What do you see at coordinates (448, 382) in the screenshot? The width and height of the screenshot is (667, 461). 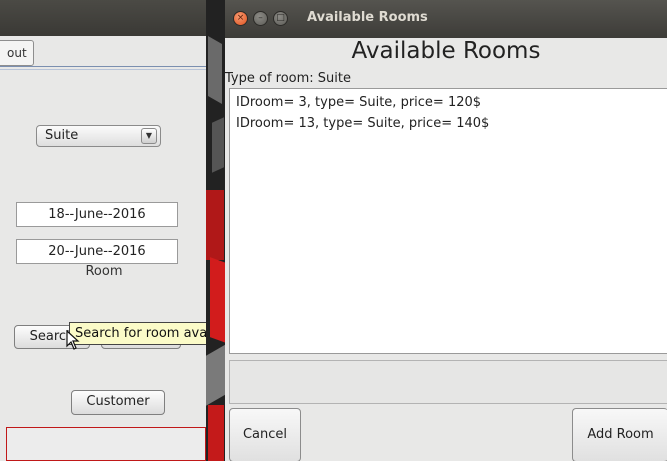 I see `status-bar` at bounding box center [448, 382].